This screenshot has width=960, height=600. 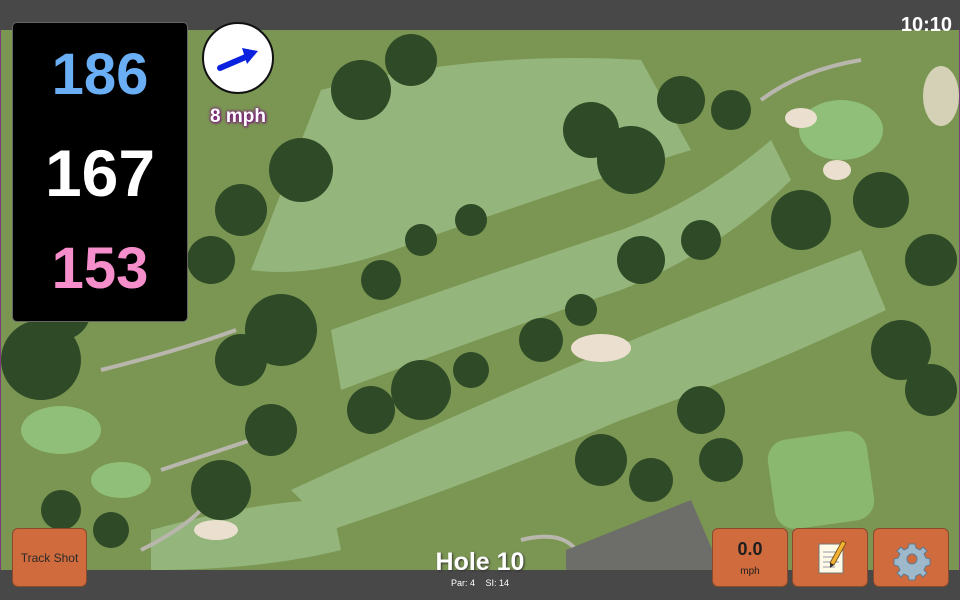 I want to click on notepad-icon, so click(x=832, y=557).